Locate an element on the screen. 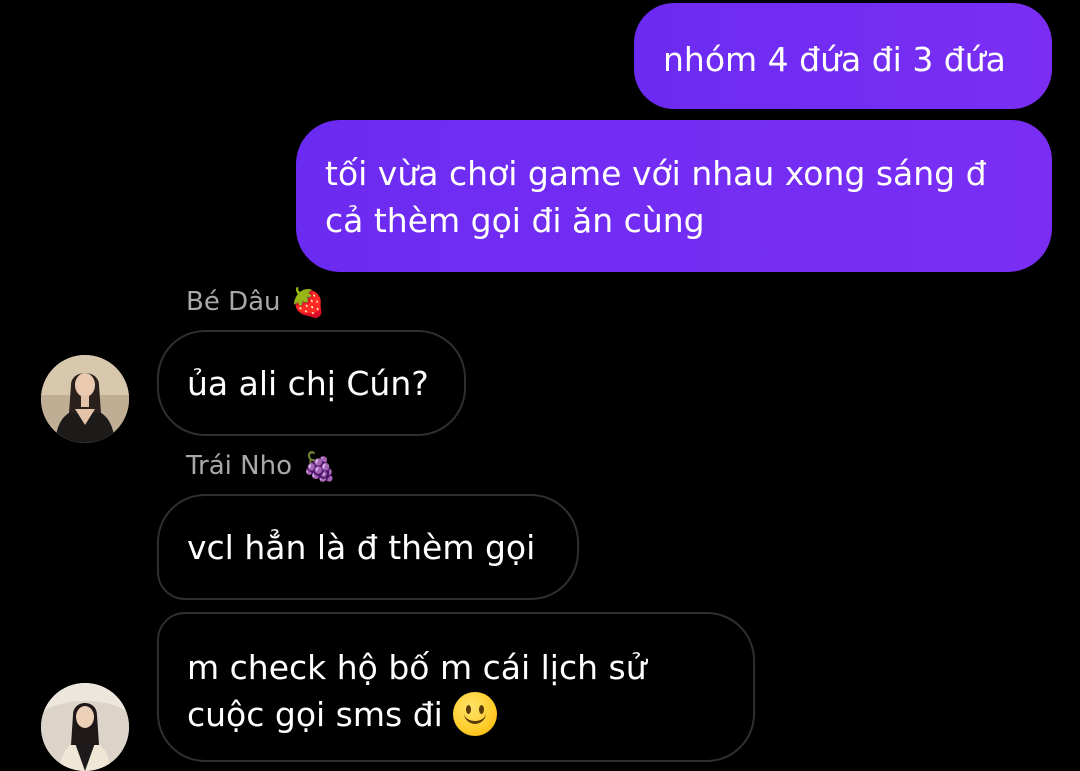 Image resolution: width=1080 pixels, height=771 pixels. sender-name-text: Trái Nho is located at coordinates (239, 466).